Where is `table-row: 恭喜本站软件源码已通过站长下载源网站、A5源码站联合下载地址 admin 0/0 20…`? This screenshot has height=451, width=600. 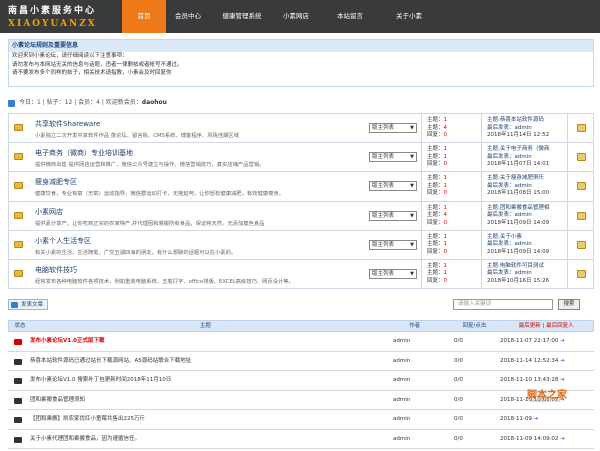
table-row: 恭喜本站软件源码已通过站长下载源网站、A5源码站联合下载地址 admin 0/0 20… is located at coordinates (301, 362).